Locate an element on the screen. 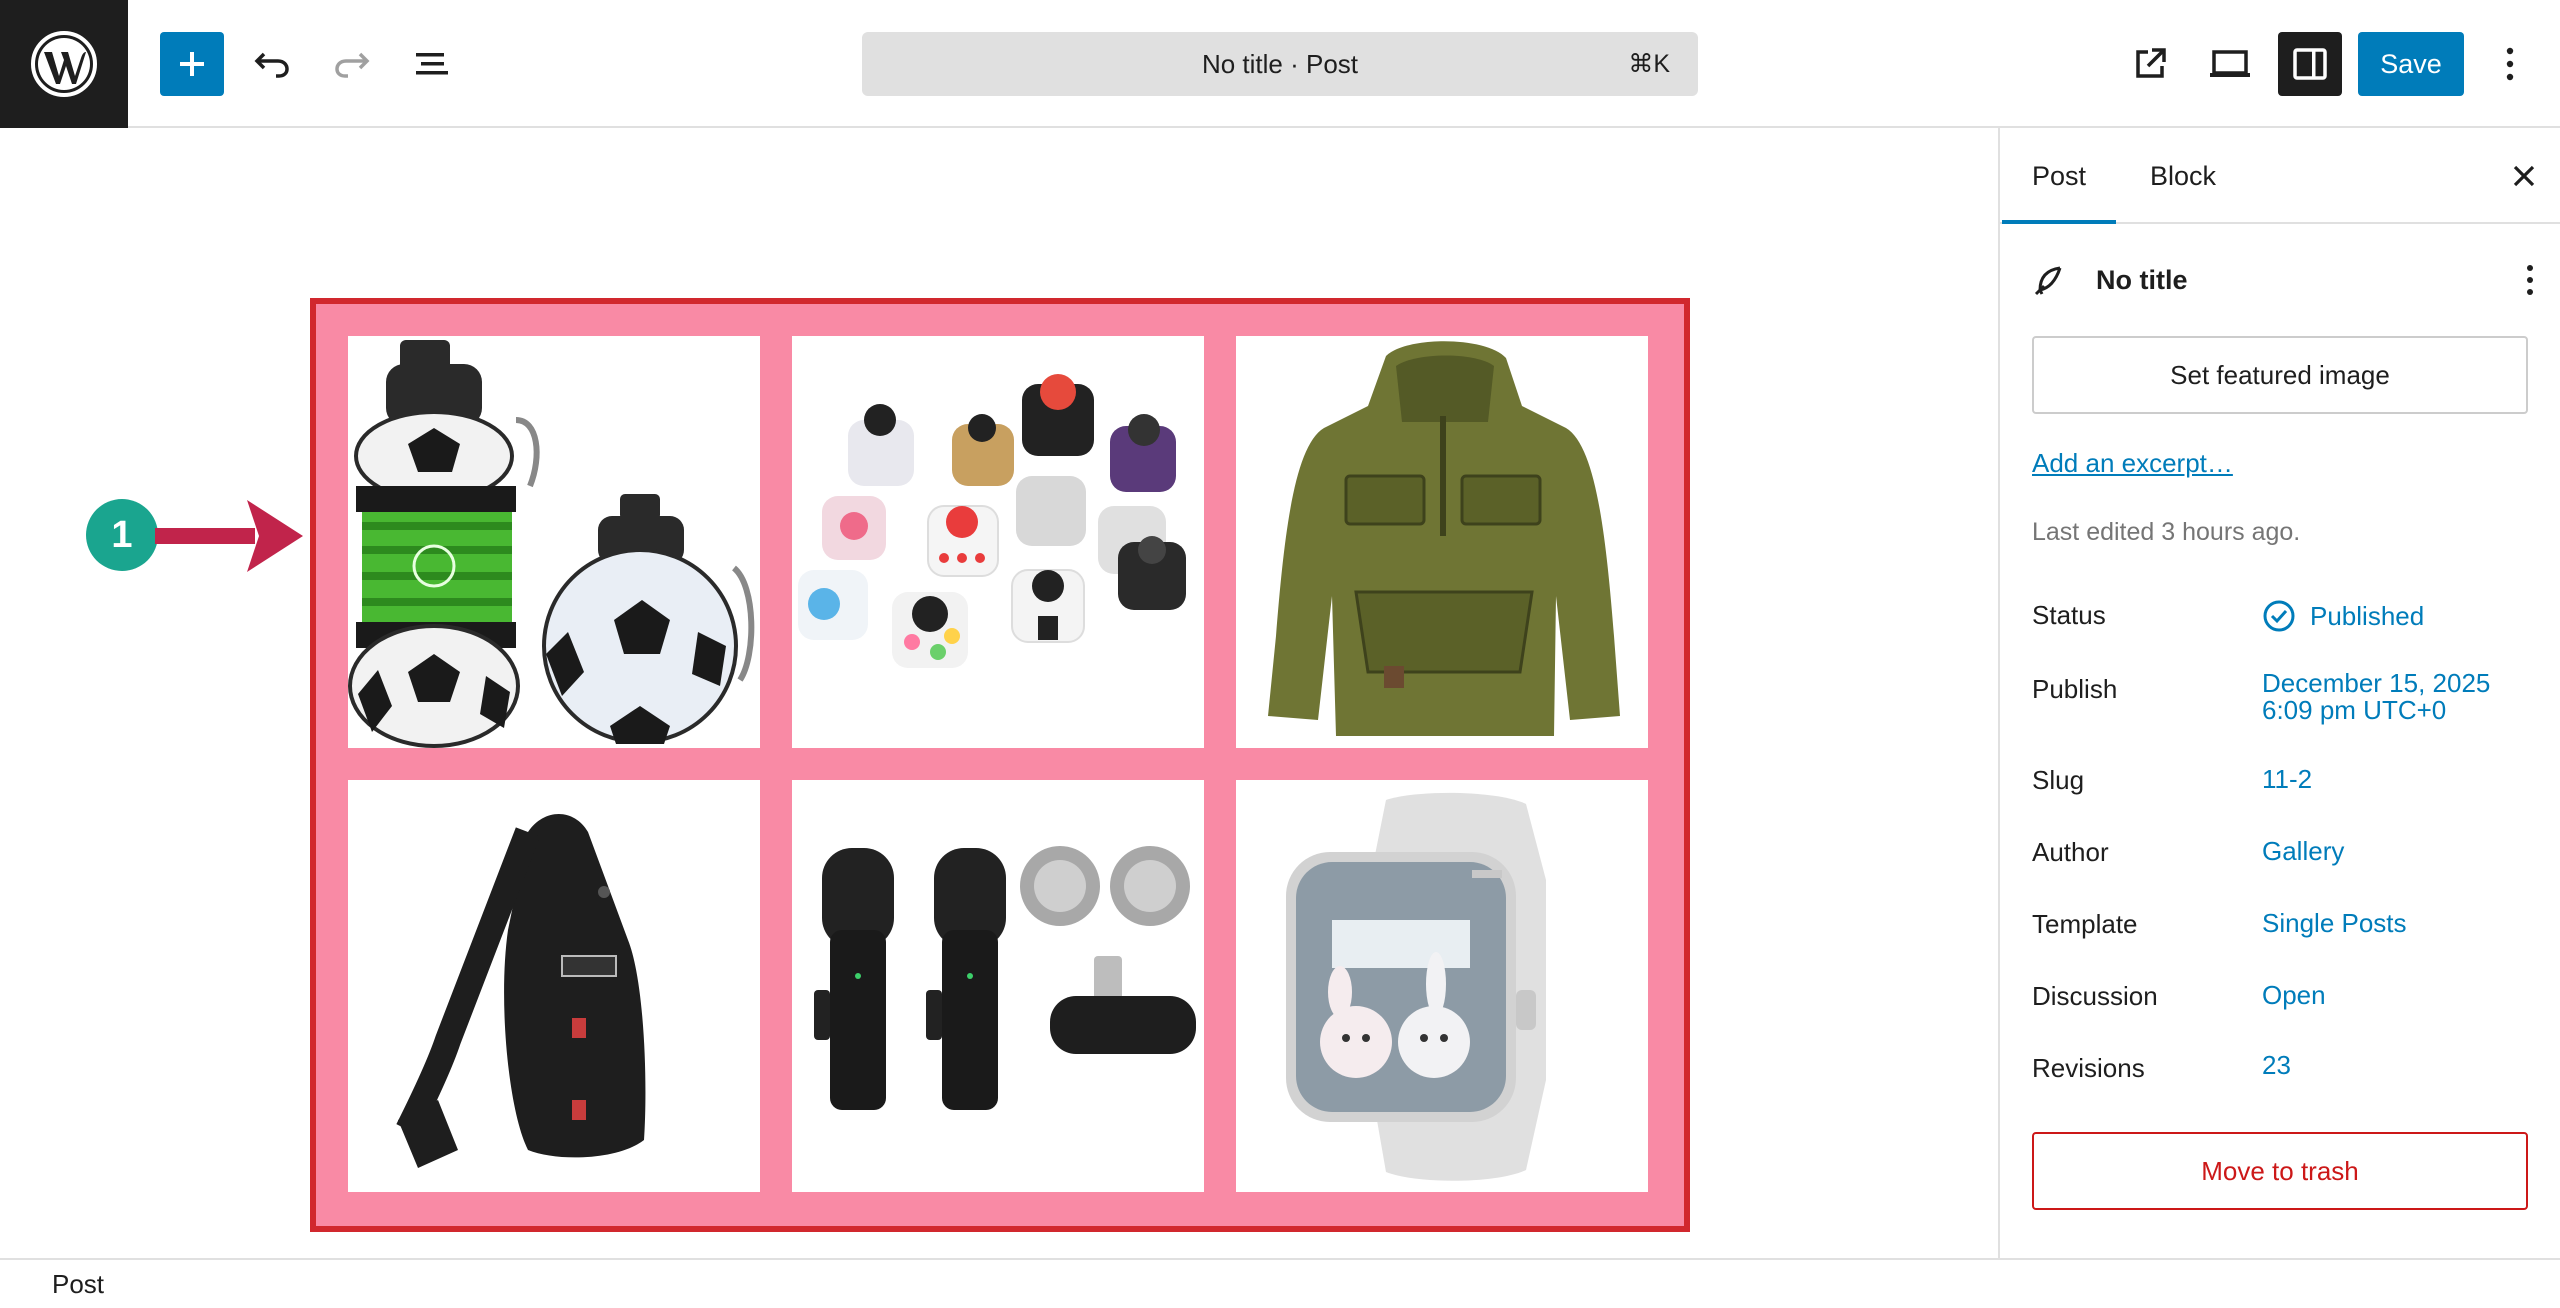 This screenshot has width=2560, height=1308. tab-post: Post is located at coordinates (2059, 176).